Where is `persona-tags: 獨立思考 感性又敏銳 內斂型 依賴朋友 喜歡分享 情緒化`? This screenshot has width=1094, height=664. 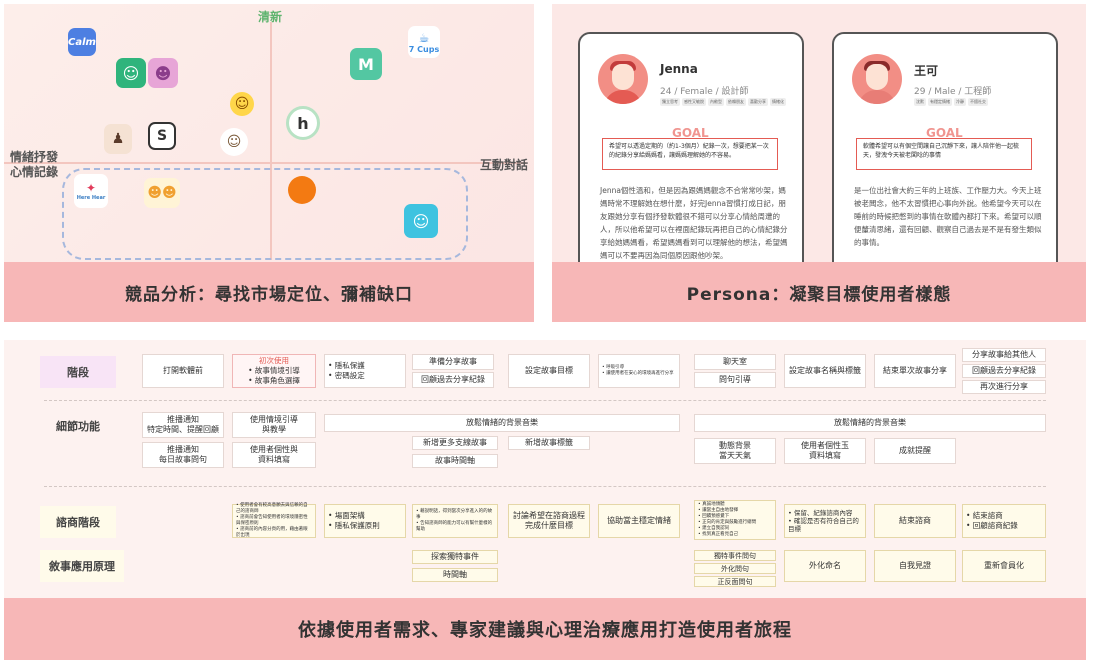 persona-tags: 獨立思考 感性又敏銳 內斂型 依賴朋友 喜歡分享 情緒化 is located at coordinates (728, 102).